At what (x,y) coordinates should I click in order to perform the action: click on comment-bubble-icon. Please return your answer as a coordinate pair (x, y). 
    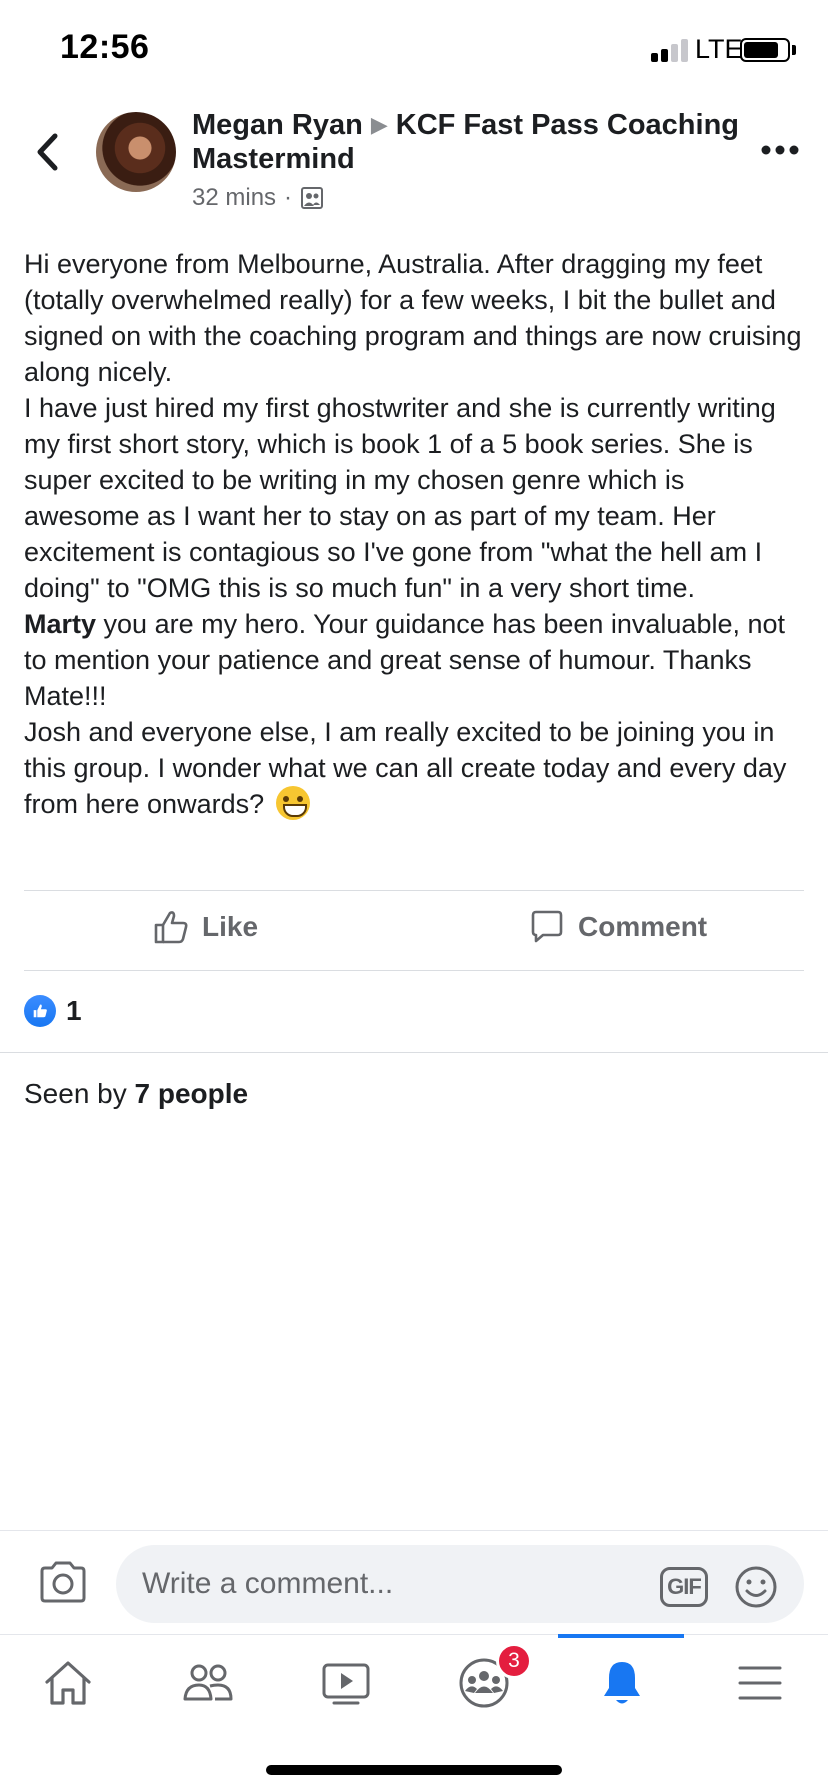
    Looking at the image, I should click on (547, 926).